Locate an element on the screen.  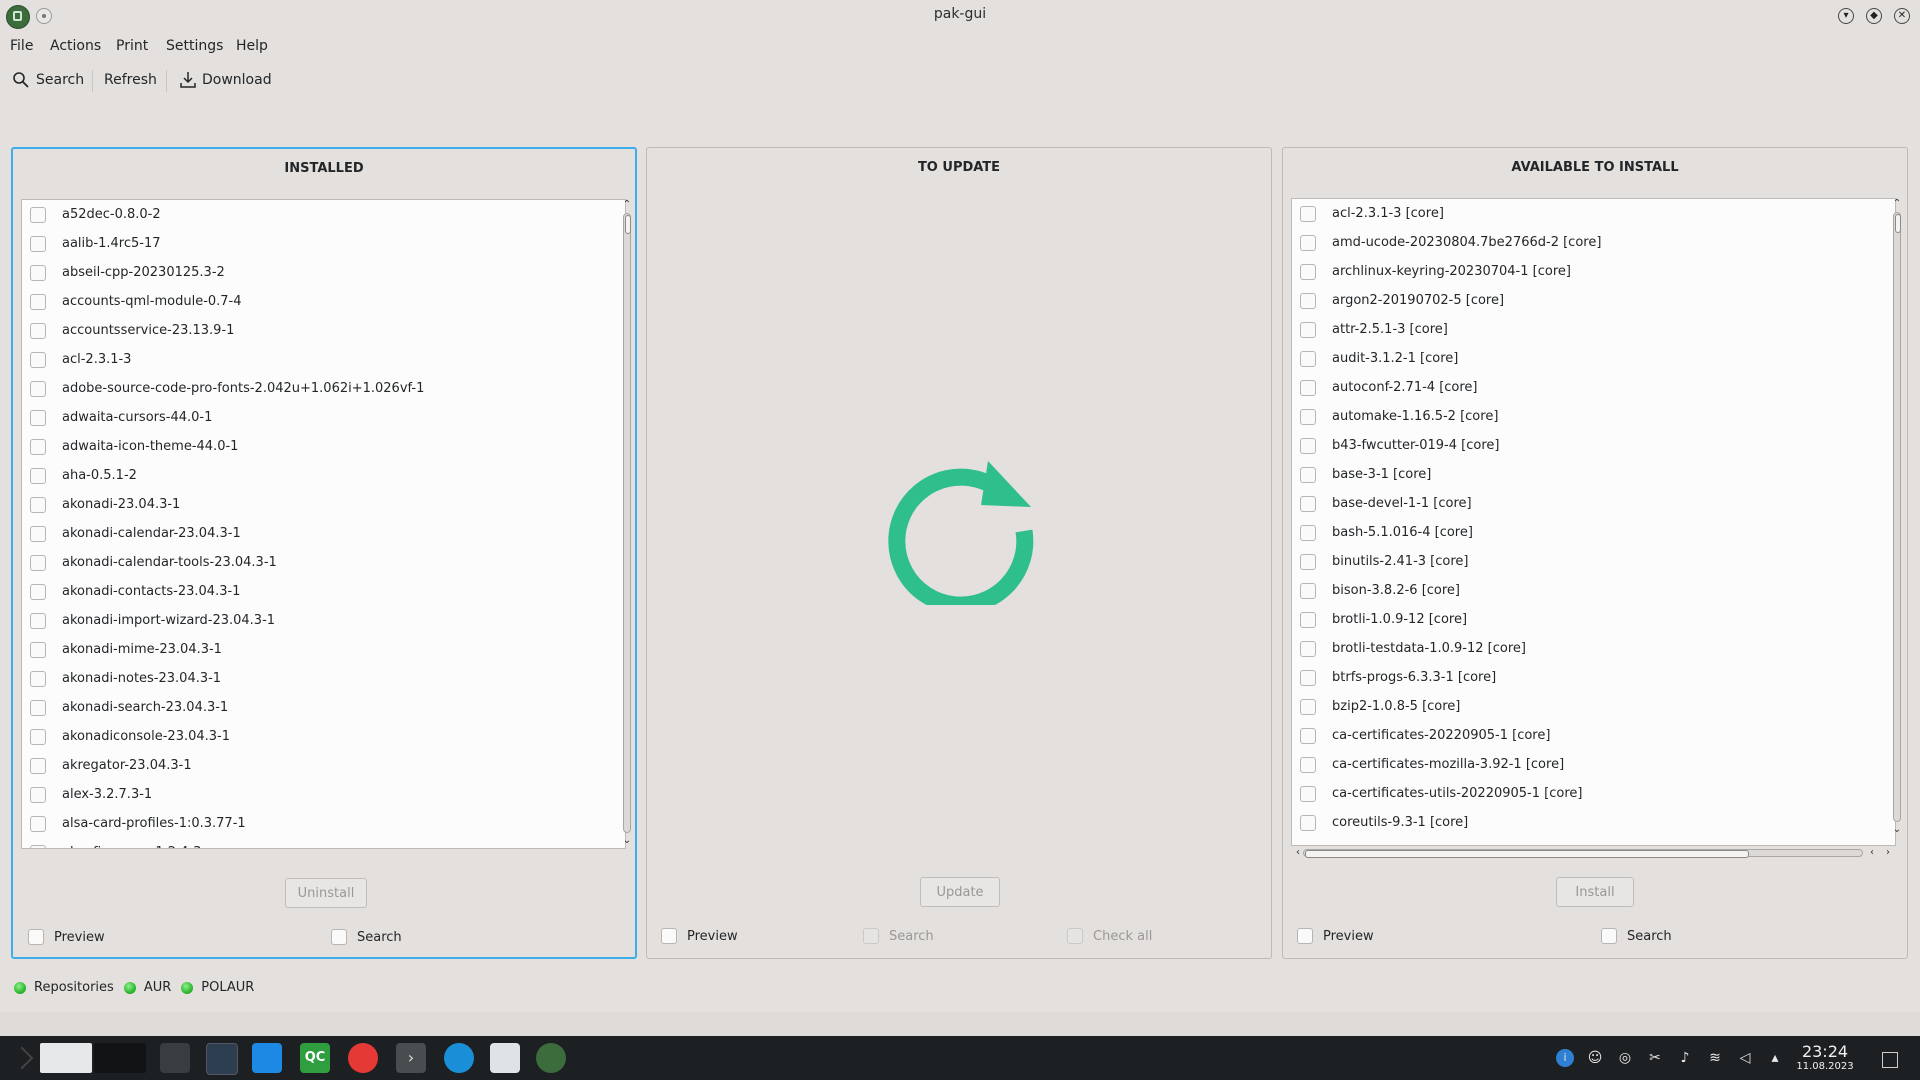
terminal-icon is located at coordinates (175, 1058).